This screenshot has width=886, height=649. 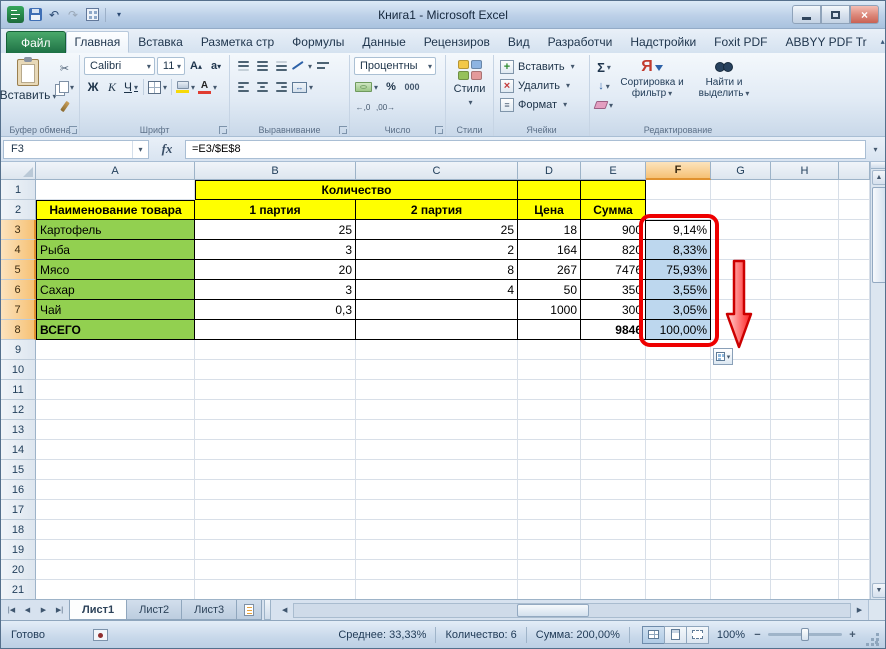 What do you see at coordinates (302, 87) in the screenshot?
I see `merge-center-button: ↔` at bounding box center [302, 87].